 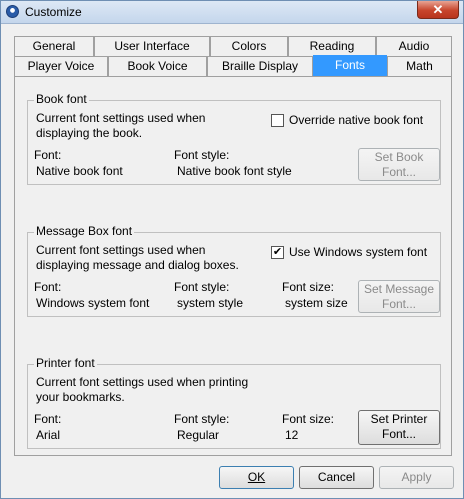 What do you see at coordinates (202, 155) in the screenshot?
I see `book-font-style-label: Font style:` at bounding box center [202, 155].